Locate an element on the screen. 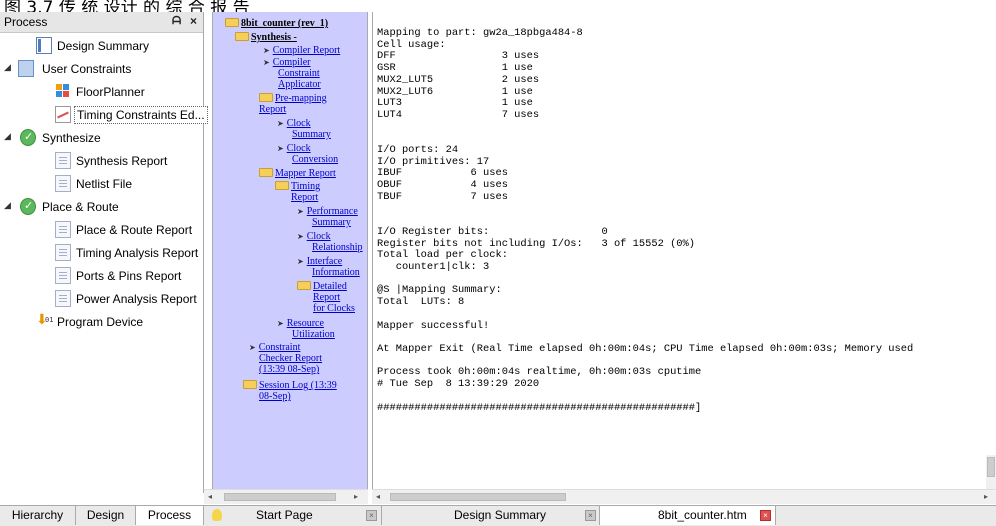 The width and height of the screenshot is (996, 526). page-icon is located at coordinates (613, 515).